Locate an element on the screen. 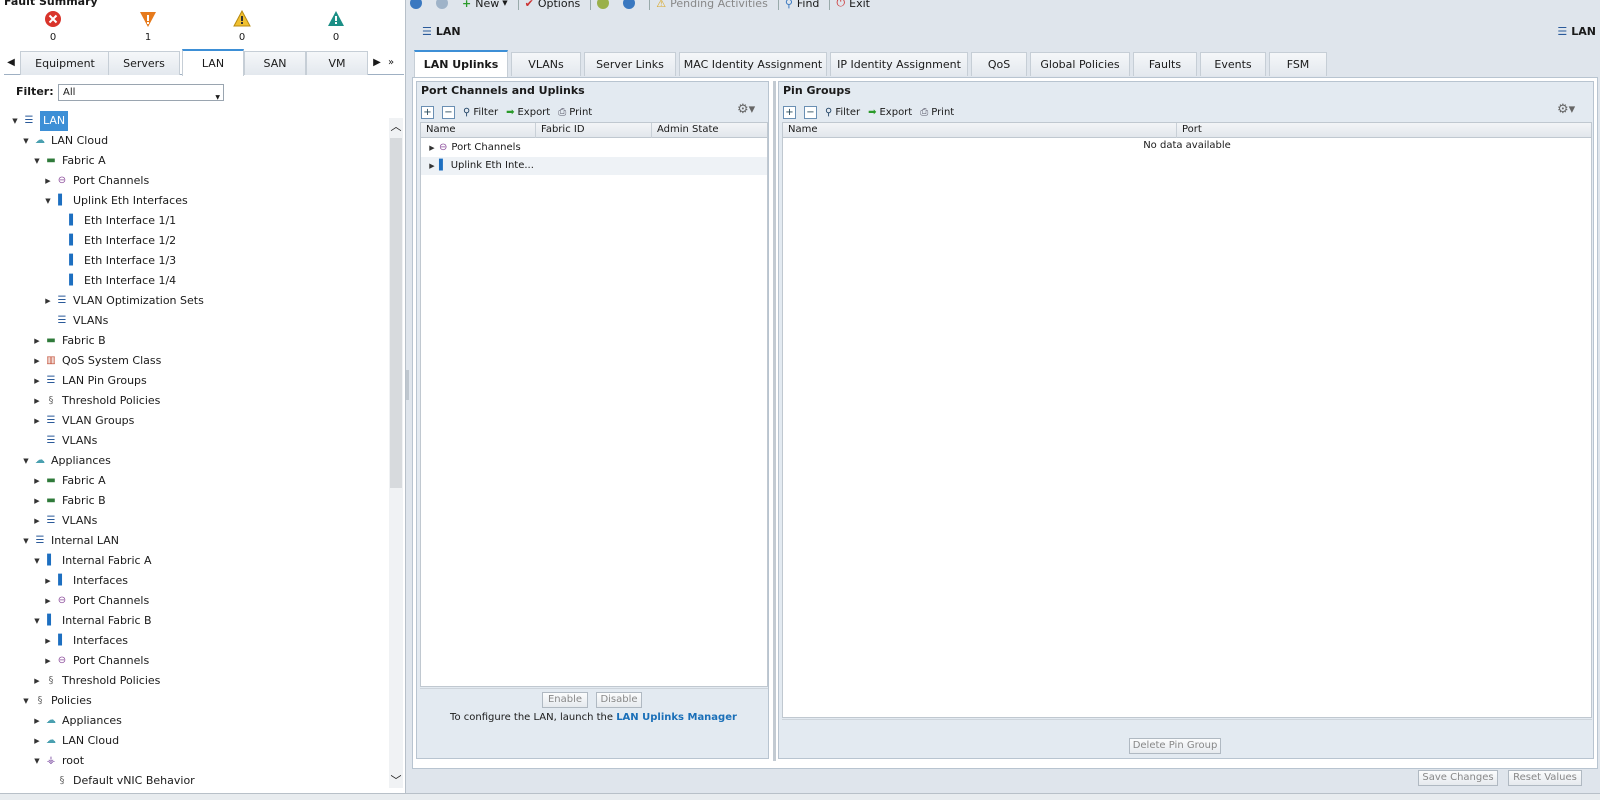  tree-item: ▼ ▬ Fabric A is located at coordinates (68, 161).